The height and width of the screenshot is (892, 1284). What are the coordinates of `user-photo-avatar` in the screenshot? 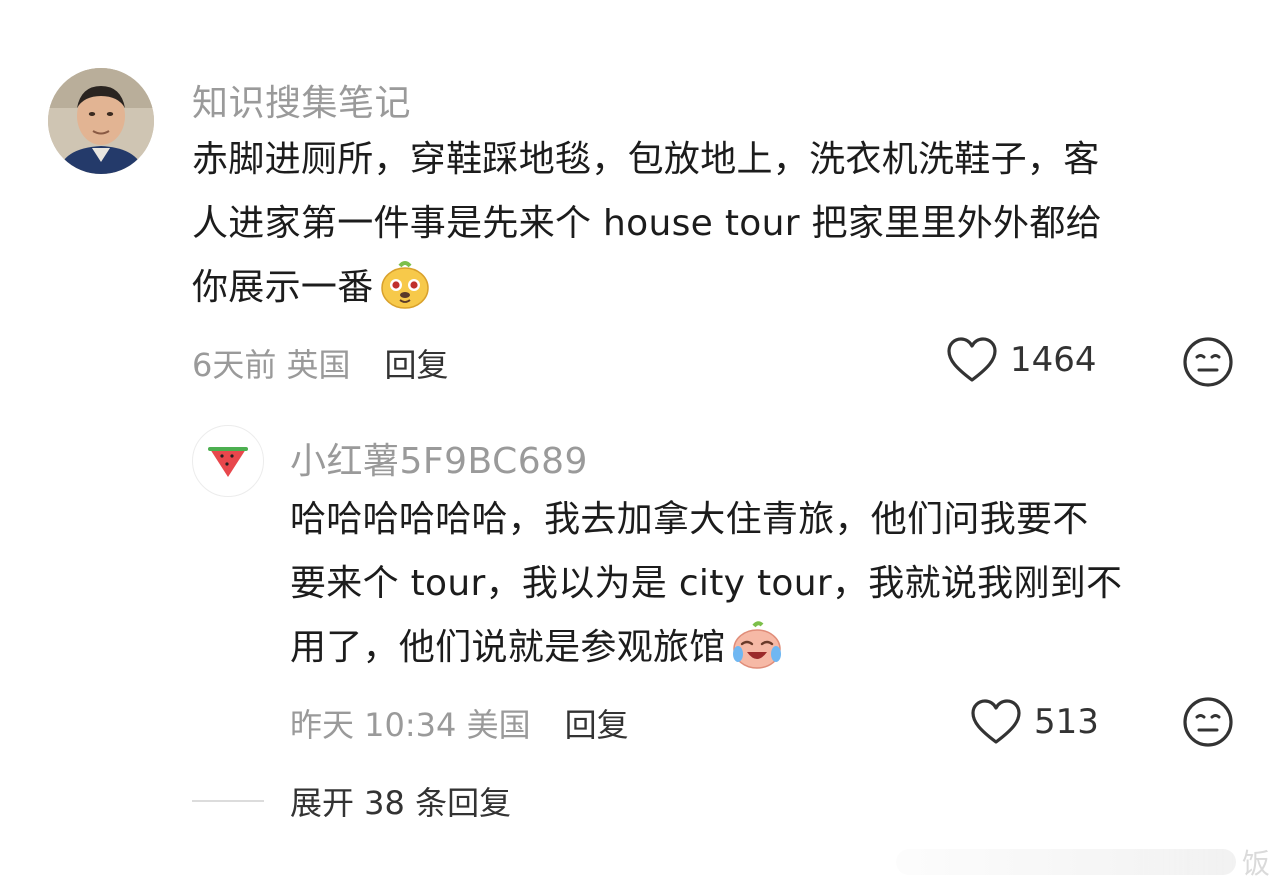 It's located at (101, 121).